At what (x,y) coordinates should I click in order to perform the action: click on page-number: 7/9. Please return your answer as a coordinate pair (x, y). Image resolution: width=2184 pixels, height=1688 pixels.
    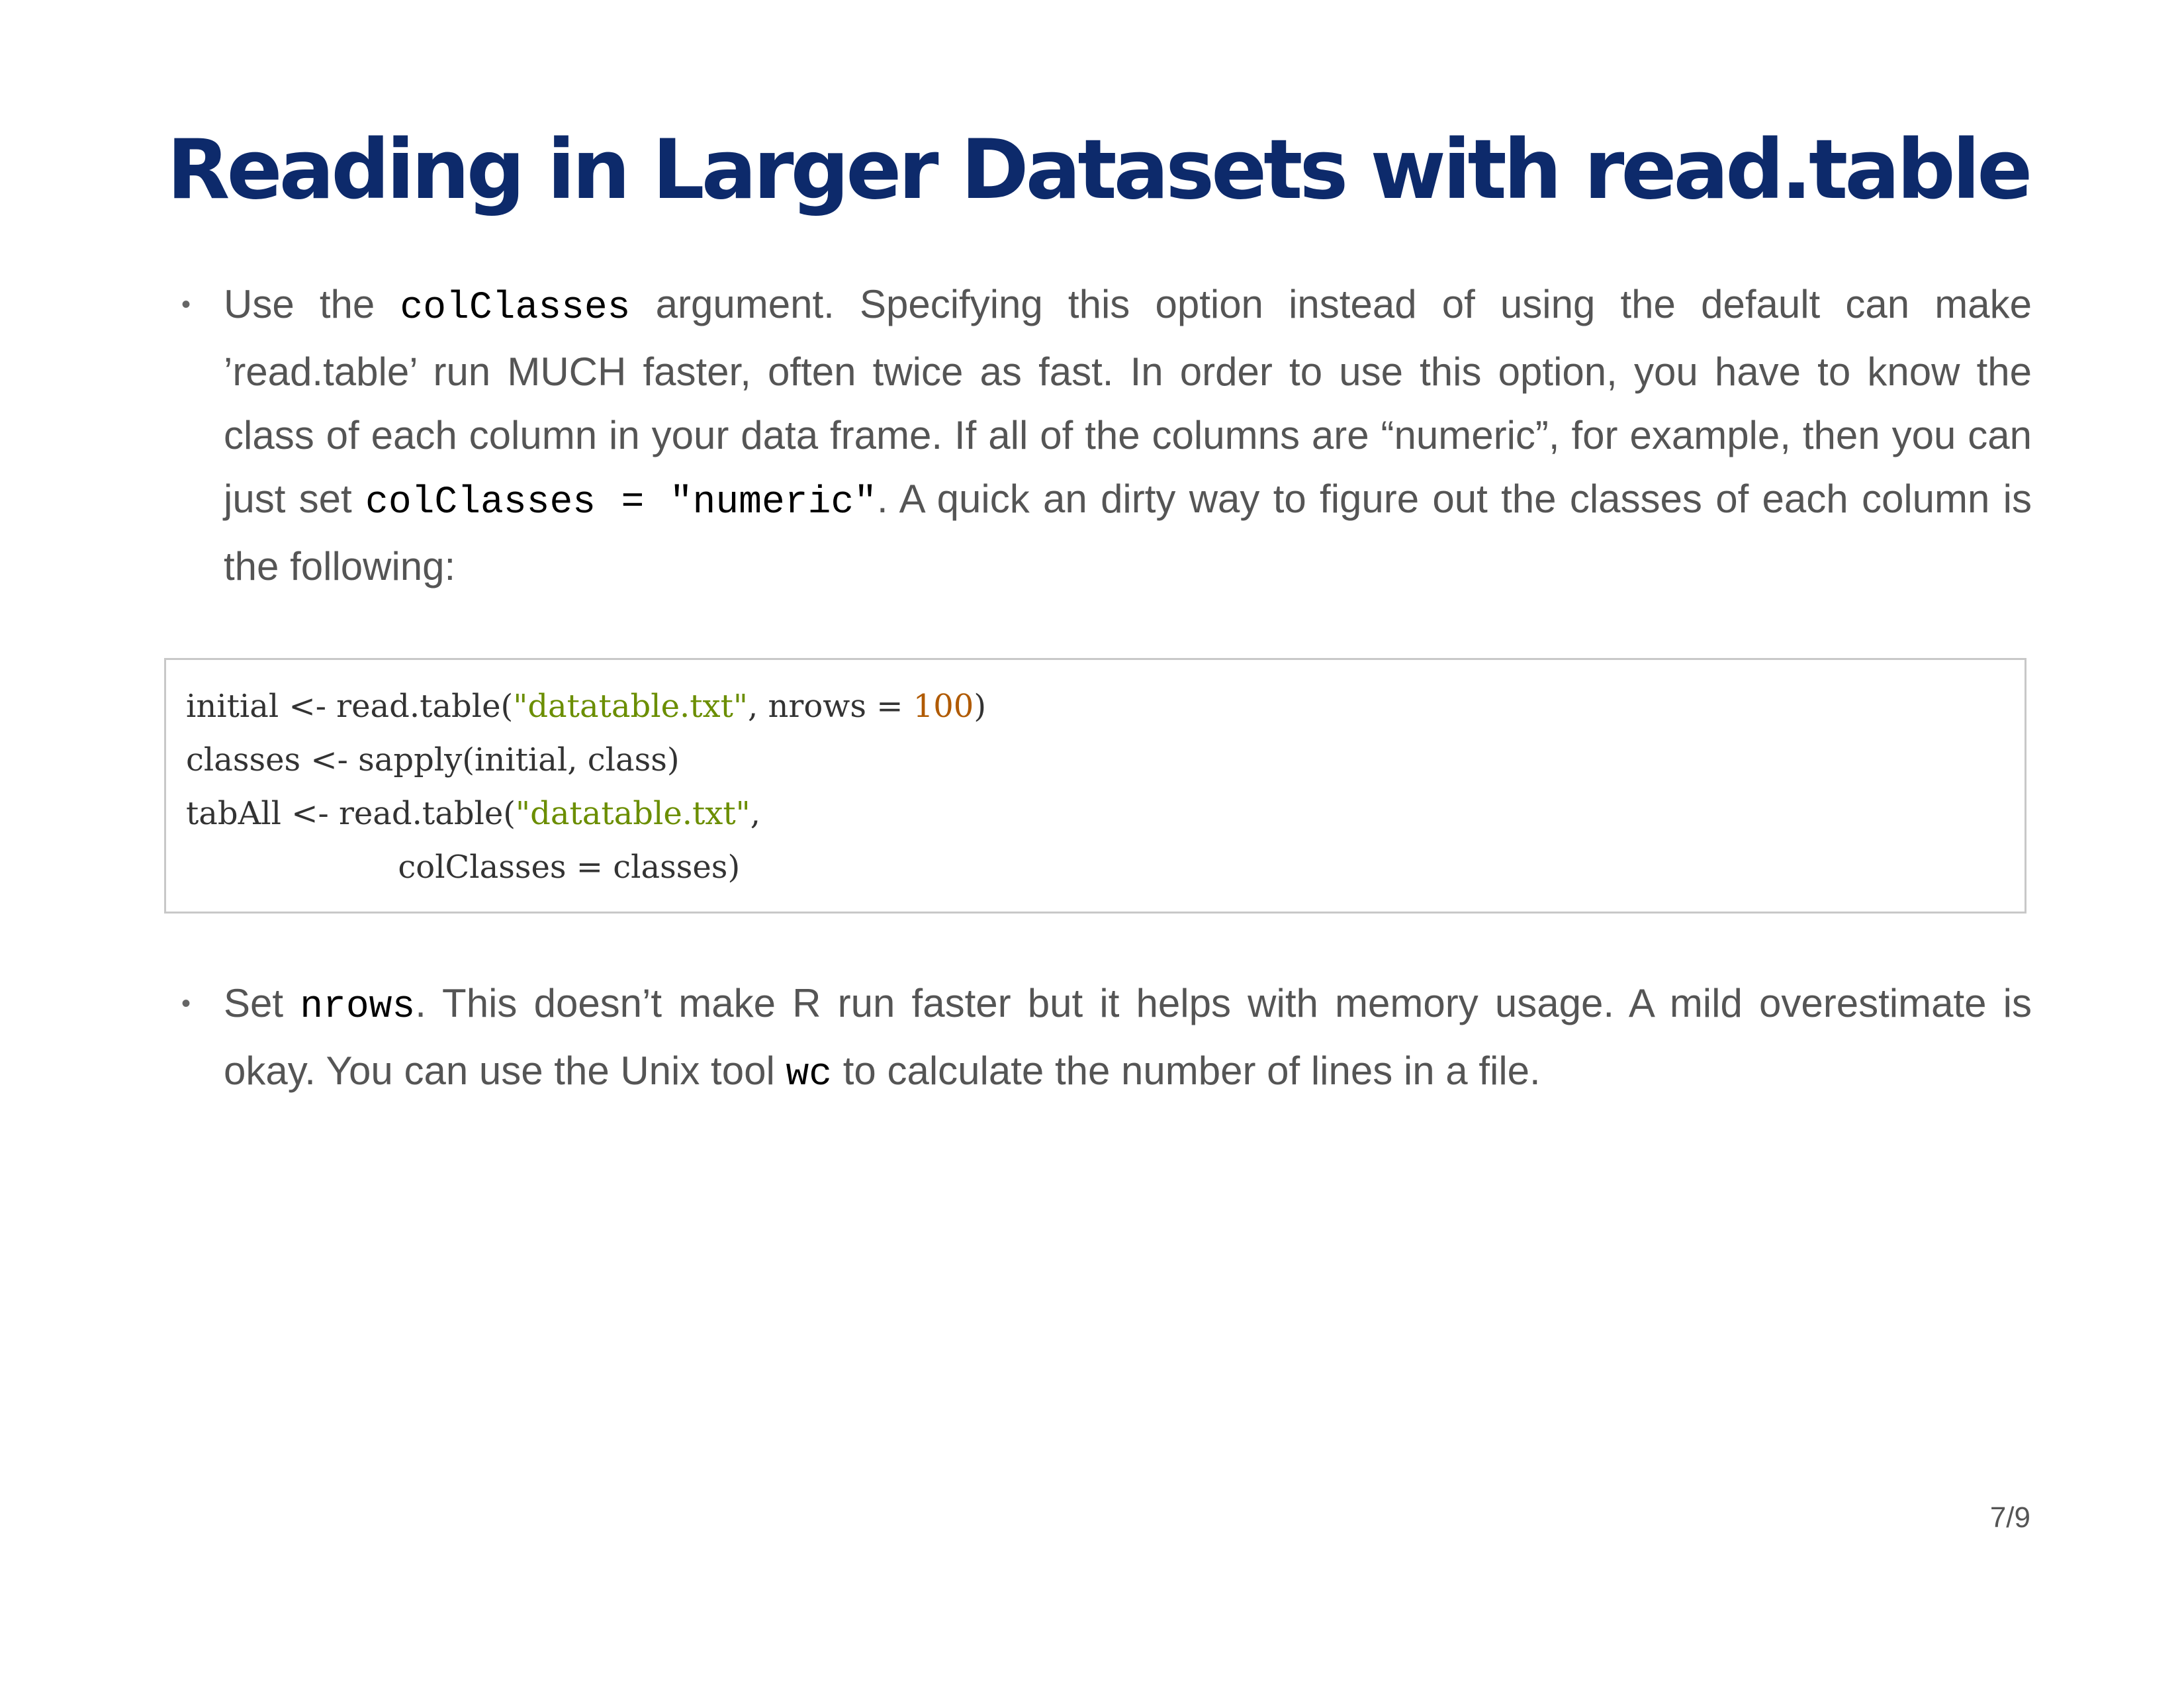
    Looking at the image, I should click on (2009, 1517).